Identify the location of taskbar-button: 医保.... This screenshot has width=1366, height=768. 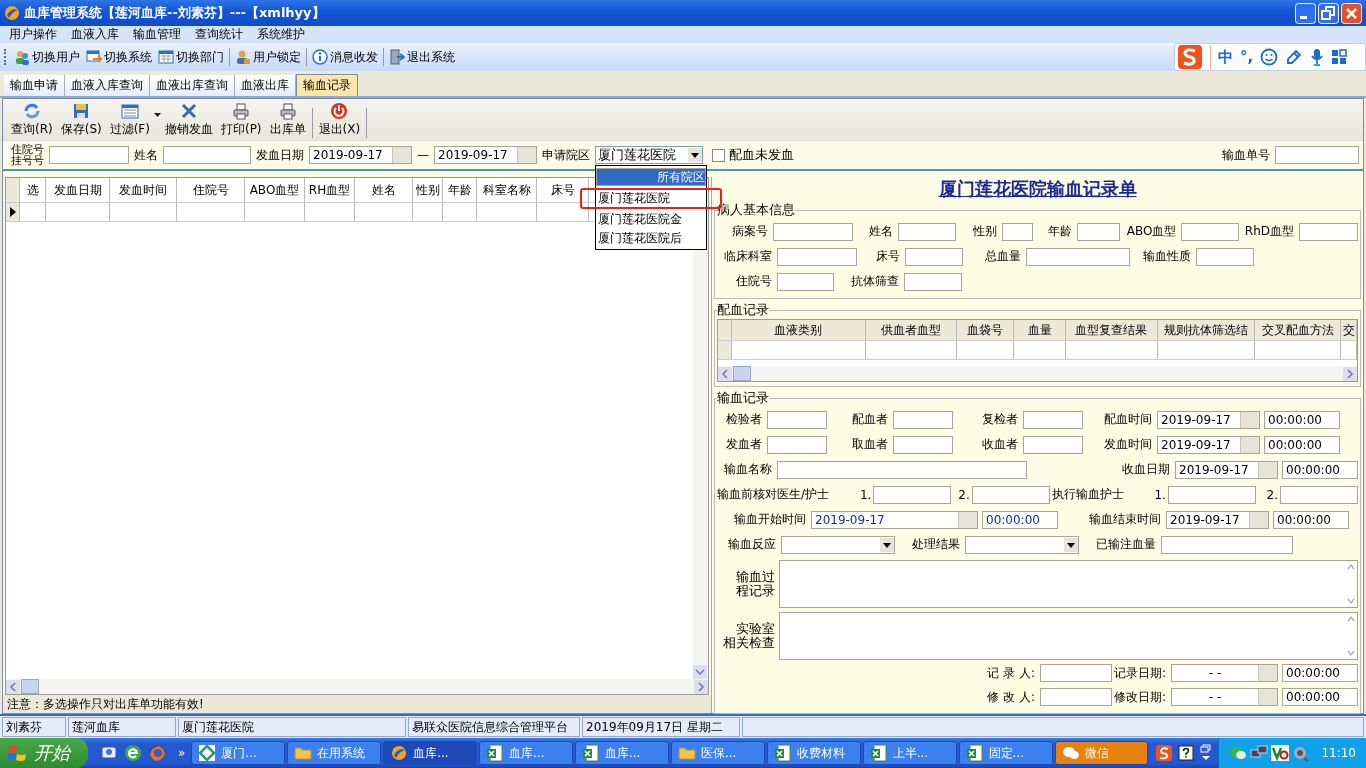
(717, 753).